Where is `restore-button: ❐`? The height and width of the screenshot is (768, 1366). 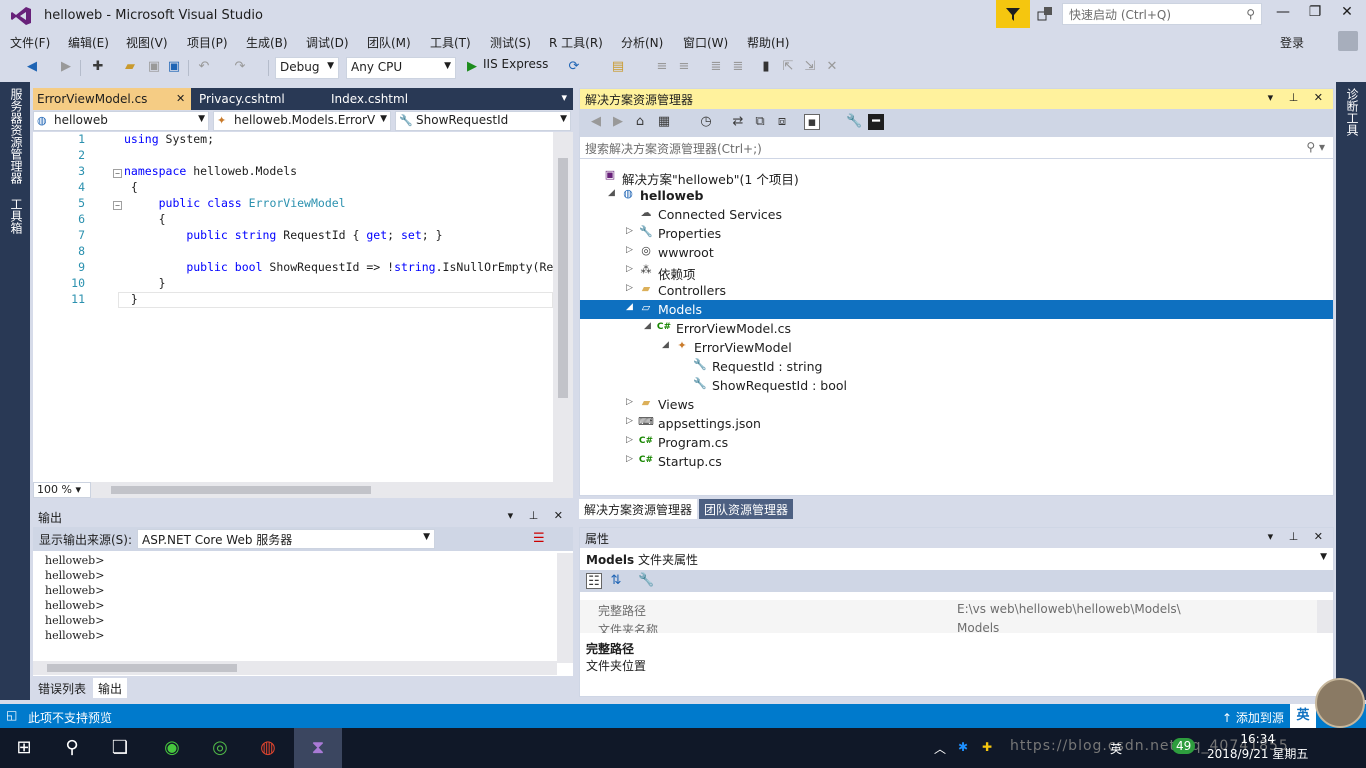 restore-button: ❐ is located at coordinates (1315, 15).